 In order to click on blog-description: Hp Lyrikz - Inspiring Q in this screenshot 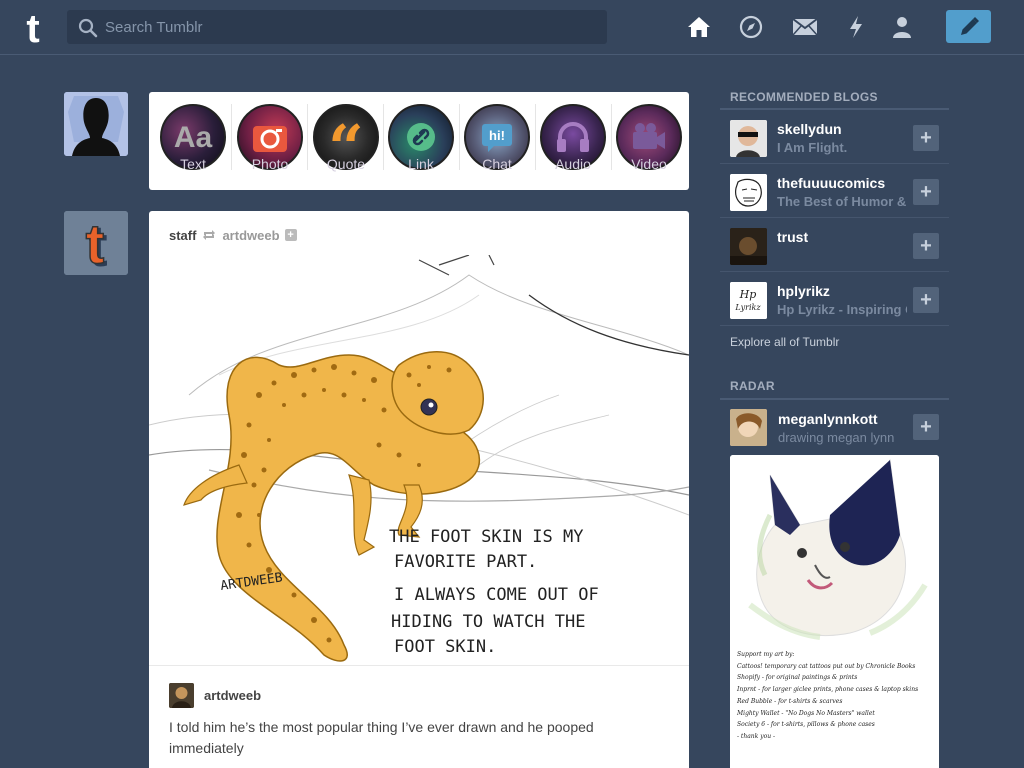, I will do `click(842, 309)`.